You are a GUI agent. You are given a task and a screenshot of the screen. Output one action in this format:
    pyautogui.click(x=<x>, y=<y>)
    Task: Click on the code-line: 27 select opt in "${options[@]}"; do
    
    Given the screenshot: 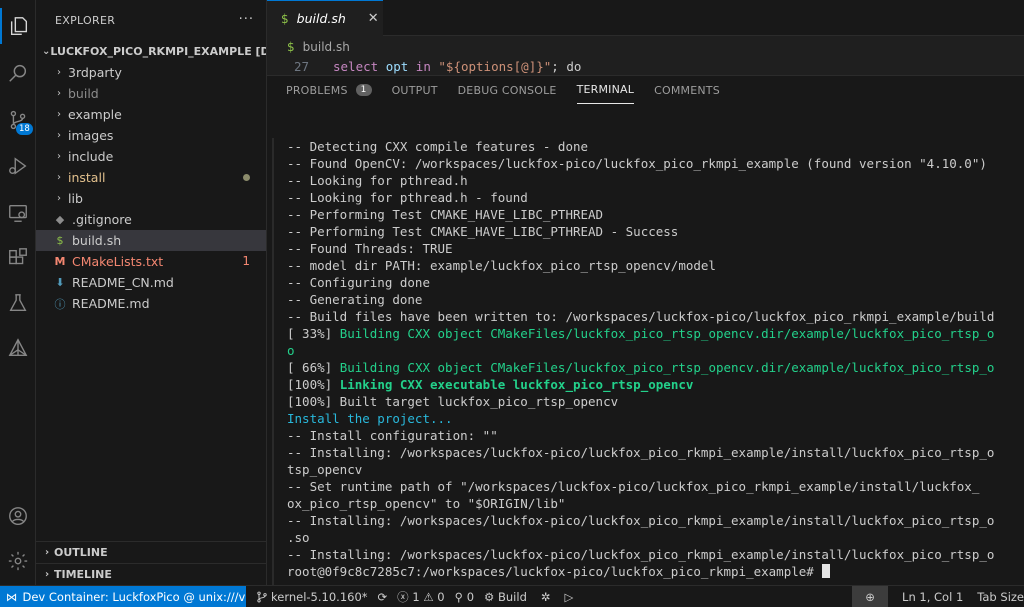 What is the action you would take?
    pyautogui.click(x=645, y=66)
    